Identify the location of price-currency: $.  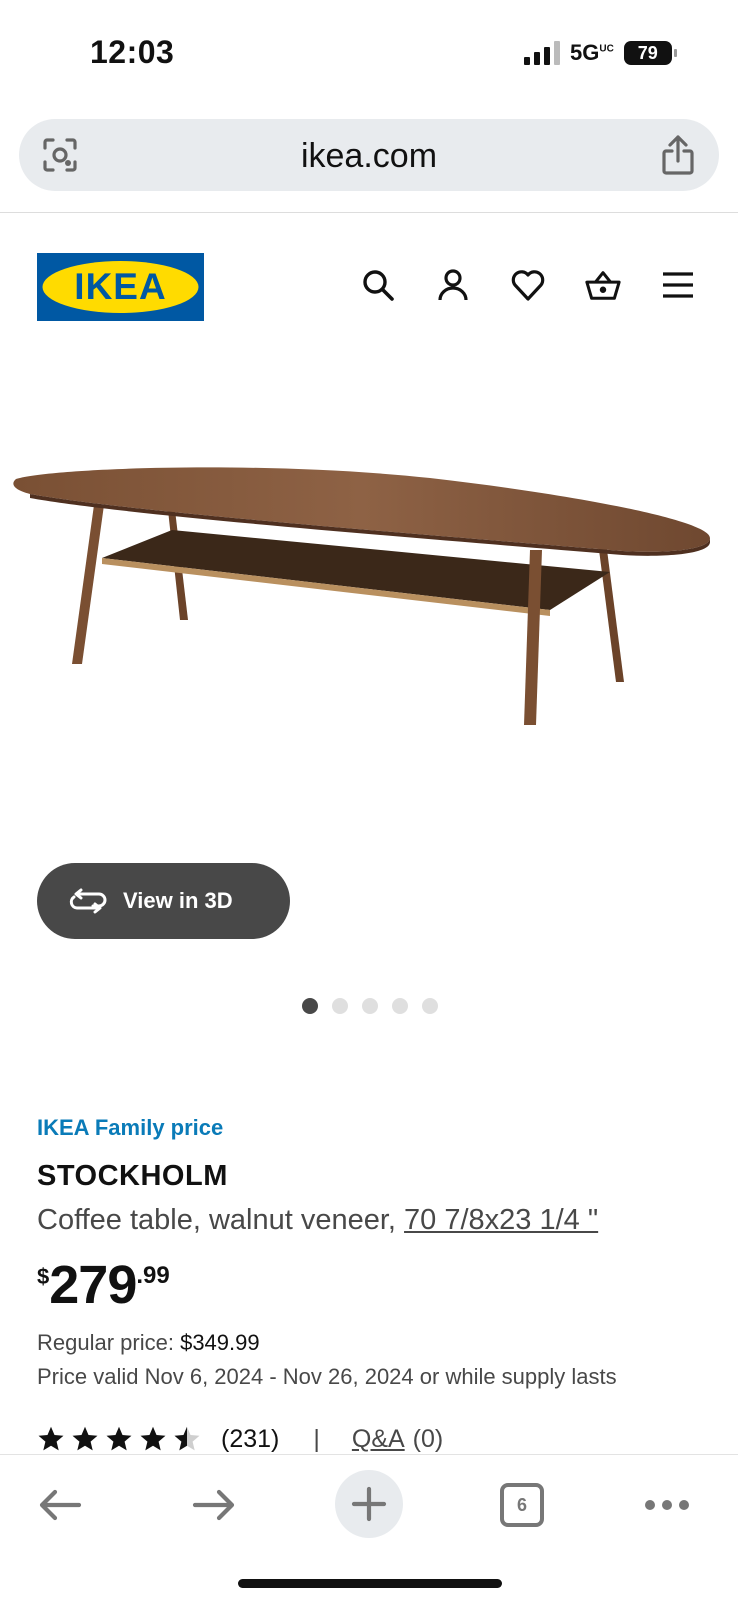
(43, 1276).